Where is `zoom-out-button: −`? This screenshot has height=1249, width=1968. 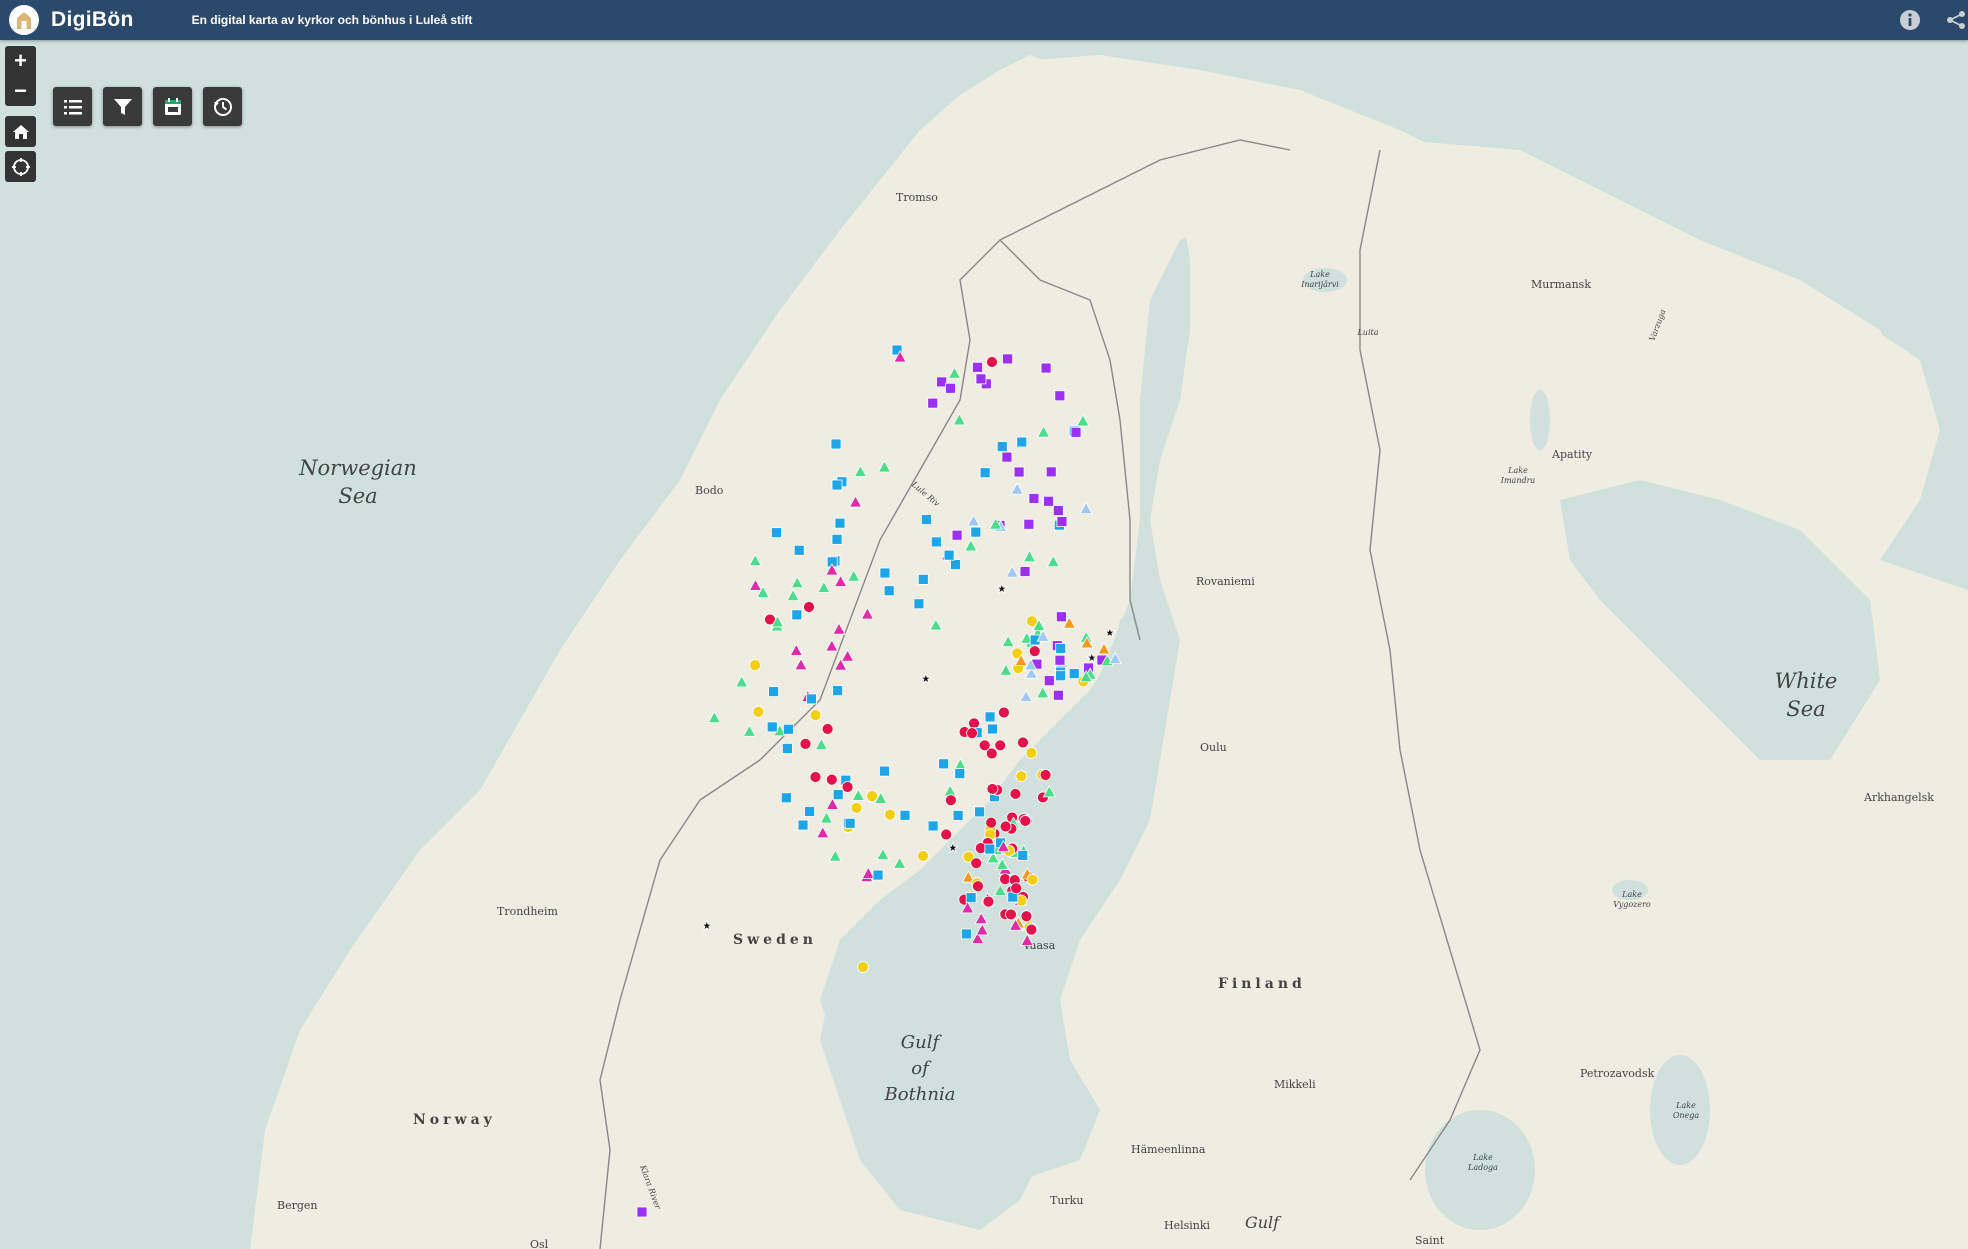
zoom-out-button: − is located at coordinates (20, 91).